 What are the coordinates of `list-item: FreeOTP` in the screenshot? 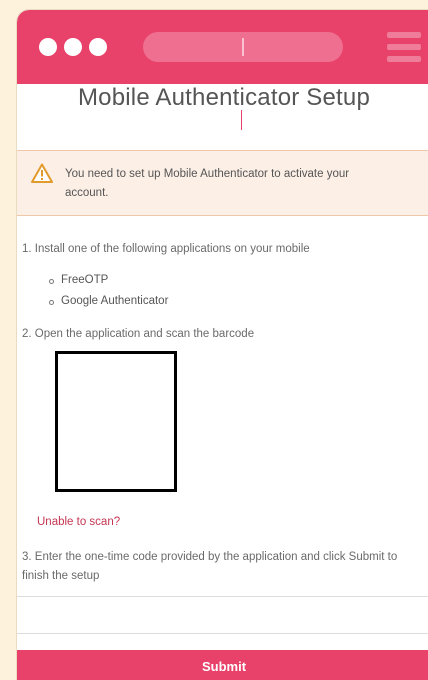 It's located at (78, 280).